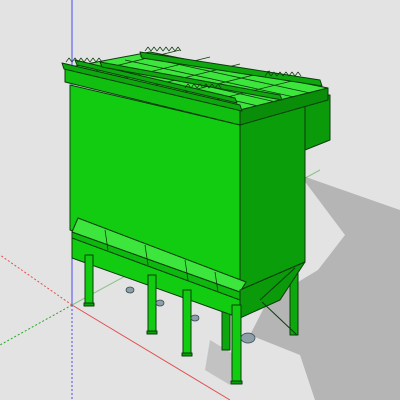 Image resolution: width=400 pixels, height=400 pixels. What do you see at coordinates (36, 280) in the screenshot?
I see `axis-red-dotted` at bounding box center [36, 280].